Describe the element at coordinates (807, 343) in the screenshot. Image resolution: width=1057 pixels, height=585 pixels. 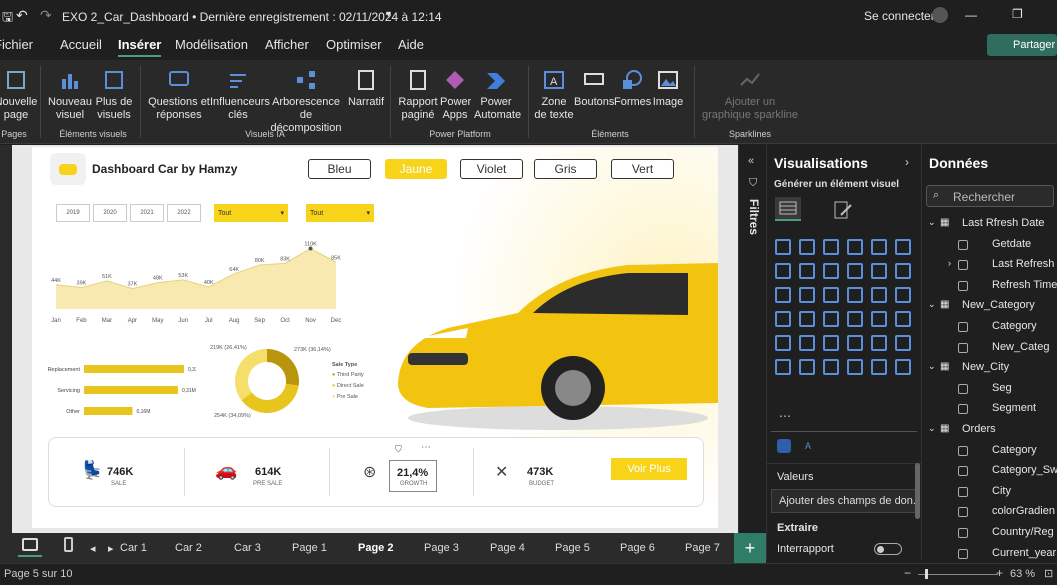
I see `table-visual-icon` at that location.